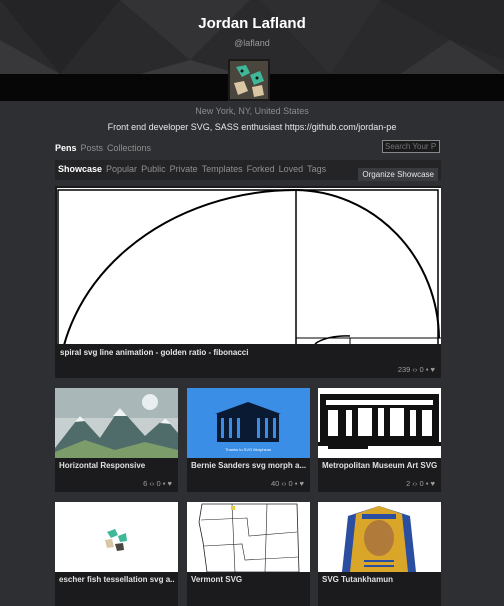 The height and width of the screenshot is (606, 504). Describe the element at coordinates (66, 148) in the screenshot. I see `nav-pens: Pens` at that location.